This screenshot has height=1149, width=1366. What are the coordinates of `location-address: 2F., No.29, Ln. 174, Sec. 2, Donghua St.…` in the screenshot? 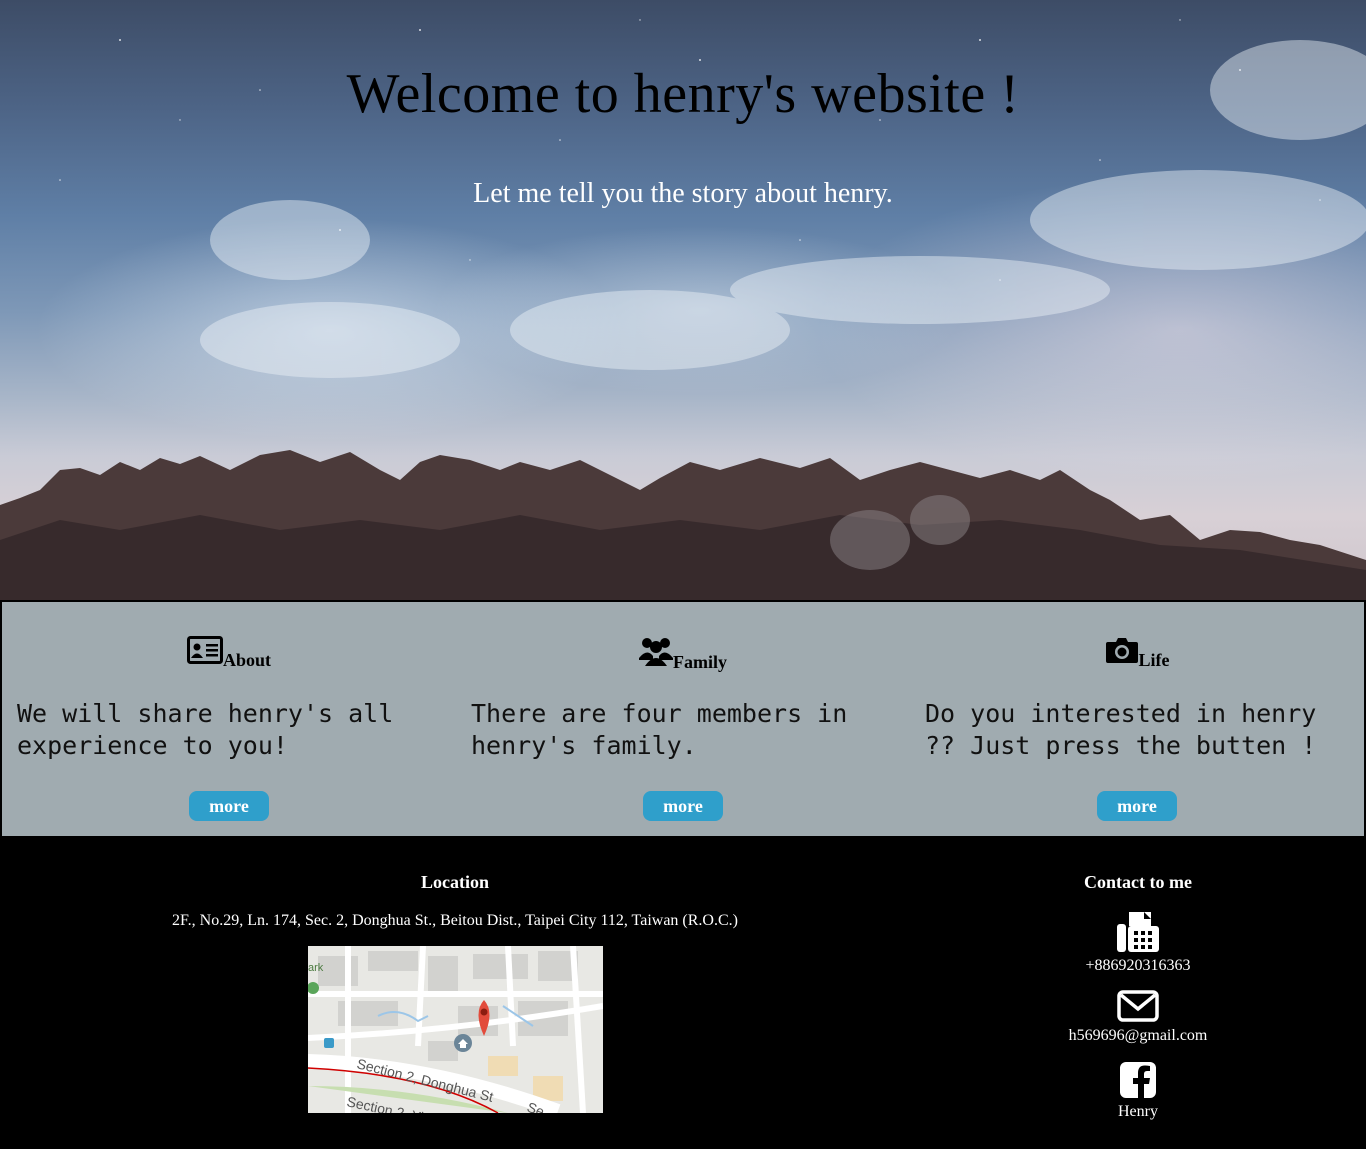 It's located at (455, 920).